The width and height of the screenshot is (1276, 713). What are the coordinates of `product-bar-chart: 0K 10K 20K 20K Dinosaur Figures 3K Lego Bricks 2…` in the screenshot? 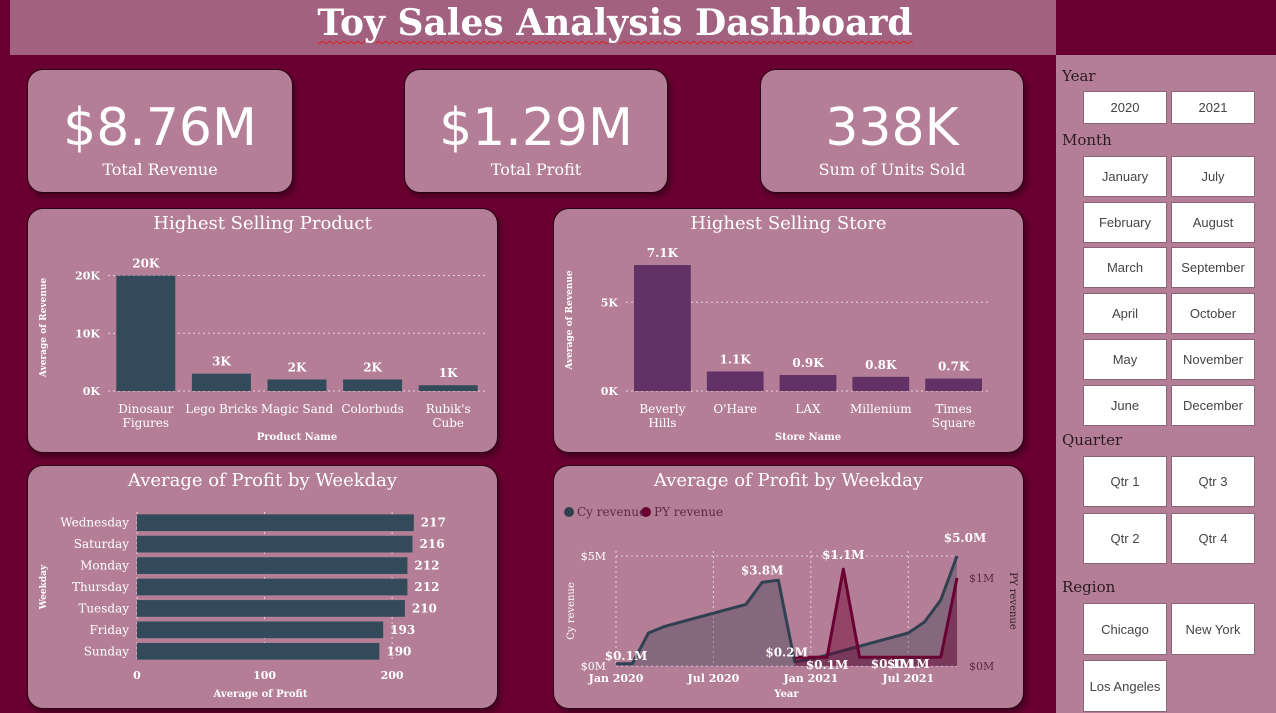 It's located at (262, 350).